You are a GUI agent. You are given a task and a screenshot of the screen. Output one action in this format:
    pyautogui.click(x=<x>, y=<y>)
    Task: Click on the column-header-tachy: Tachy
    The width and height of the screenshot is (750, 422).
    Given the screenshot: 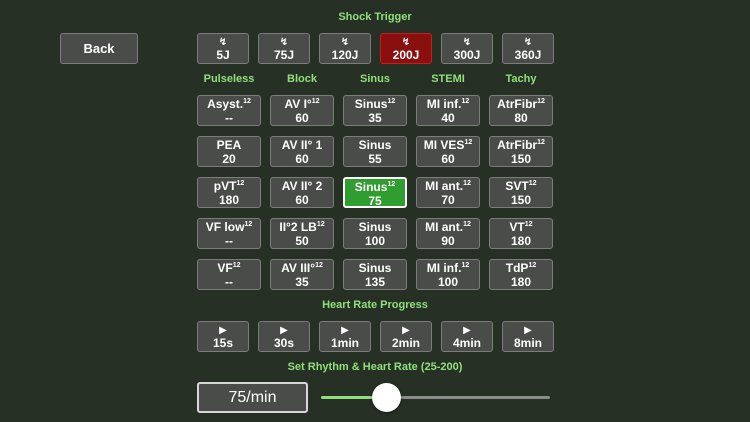 What is the action you would take?
    pyautogui.click(x=521, y=79)
    